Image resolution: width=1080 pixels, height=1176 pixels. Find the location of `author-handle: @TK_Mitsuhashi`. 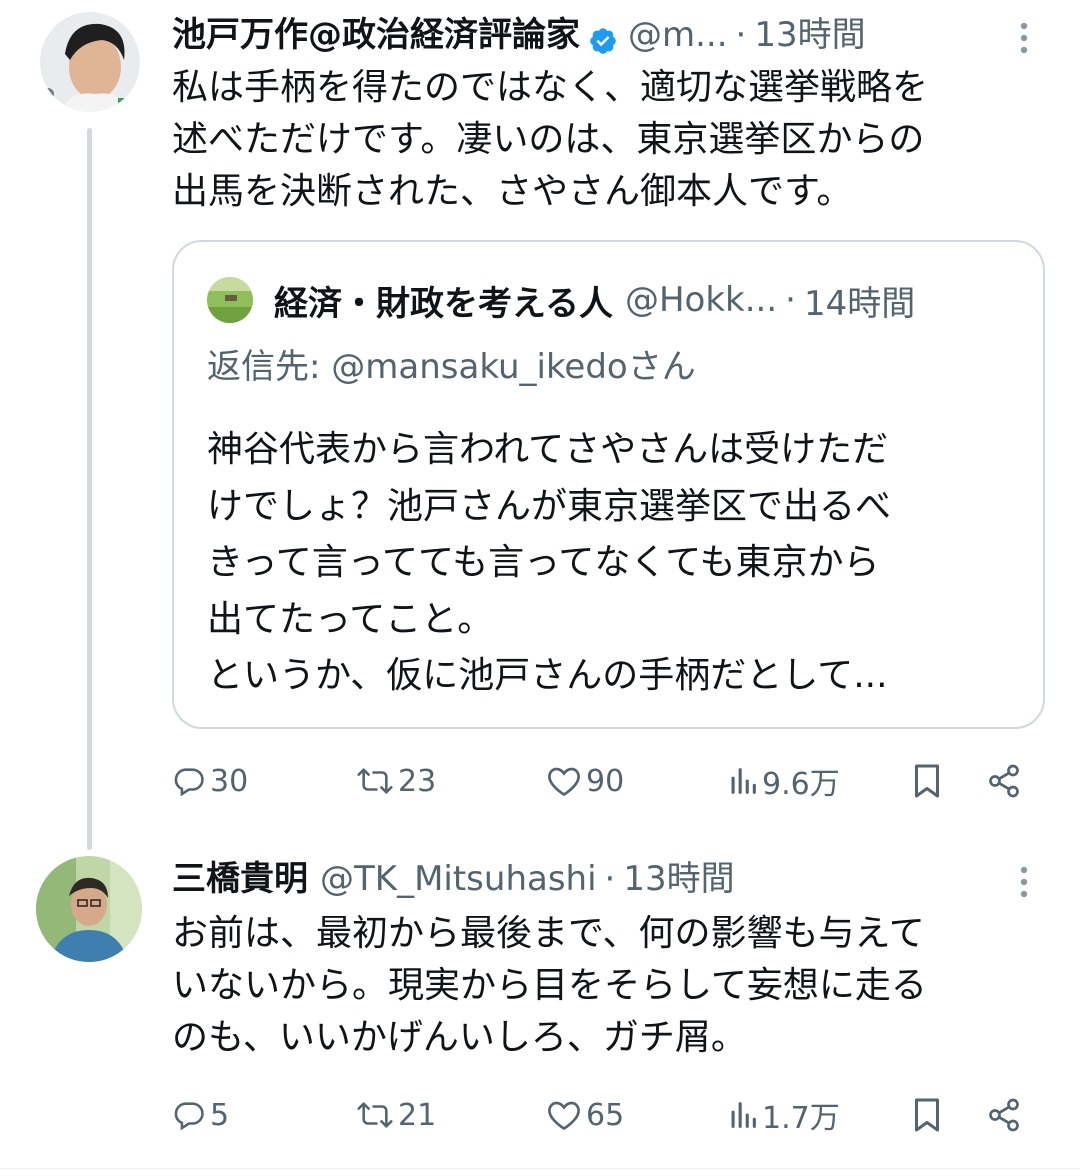

author-handle: @TK_Mitsuhashi is located at coordinates (458, 879).